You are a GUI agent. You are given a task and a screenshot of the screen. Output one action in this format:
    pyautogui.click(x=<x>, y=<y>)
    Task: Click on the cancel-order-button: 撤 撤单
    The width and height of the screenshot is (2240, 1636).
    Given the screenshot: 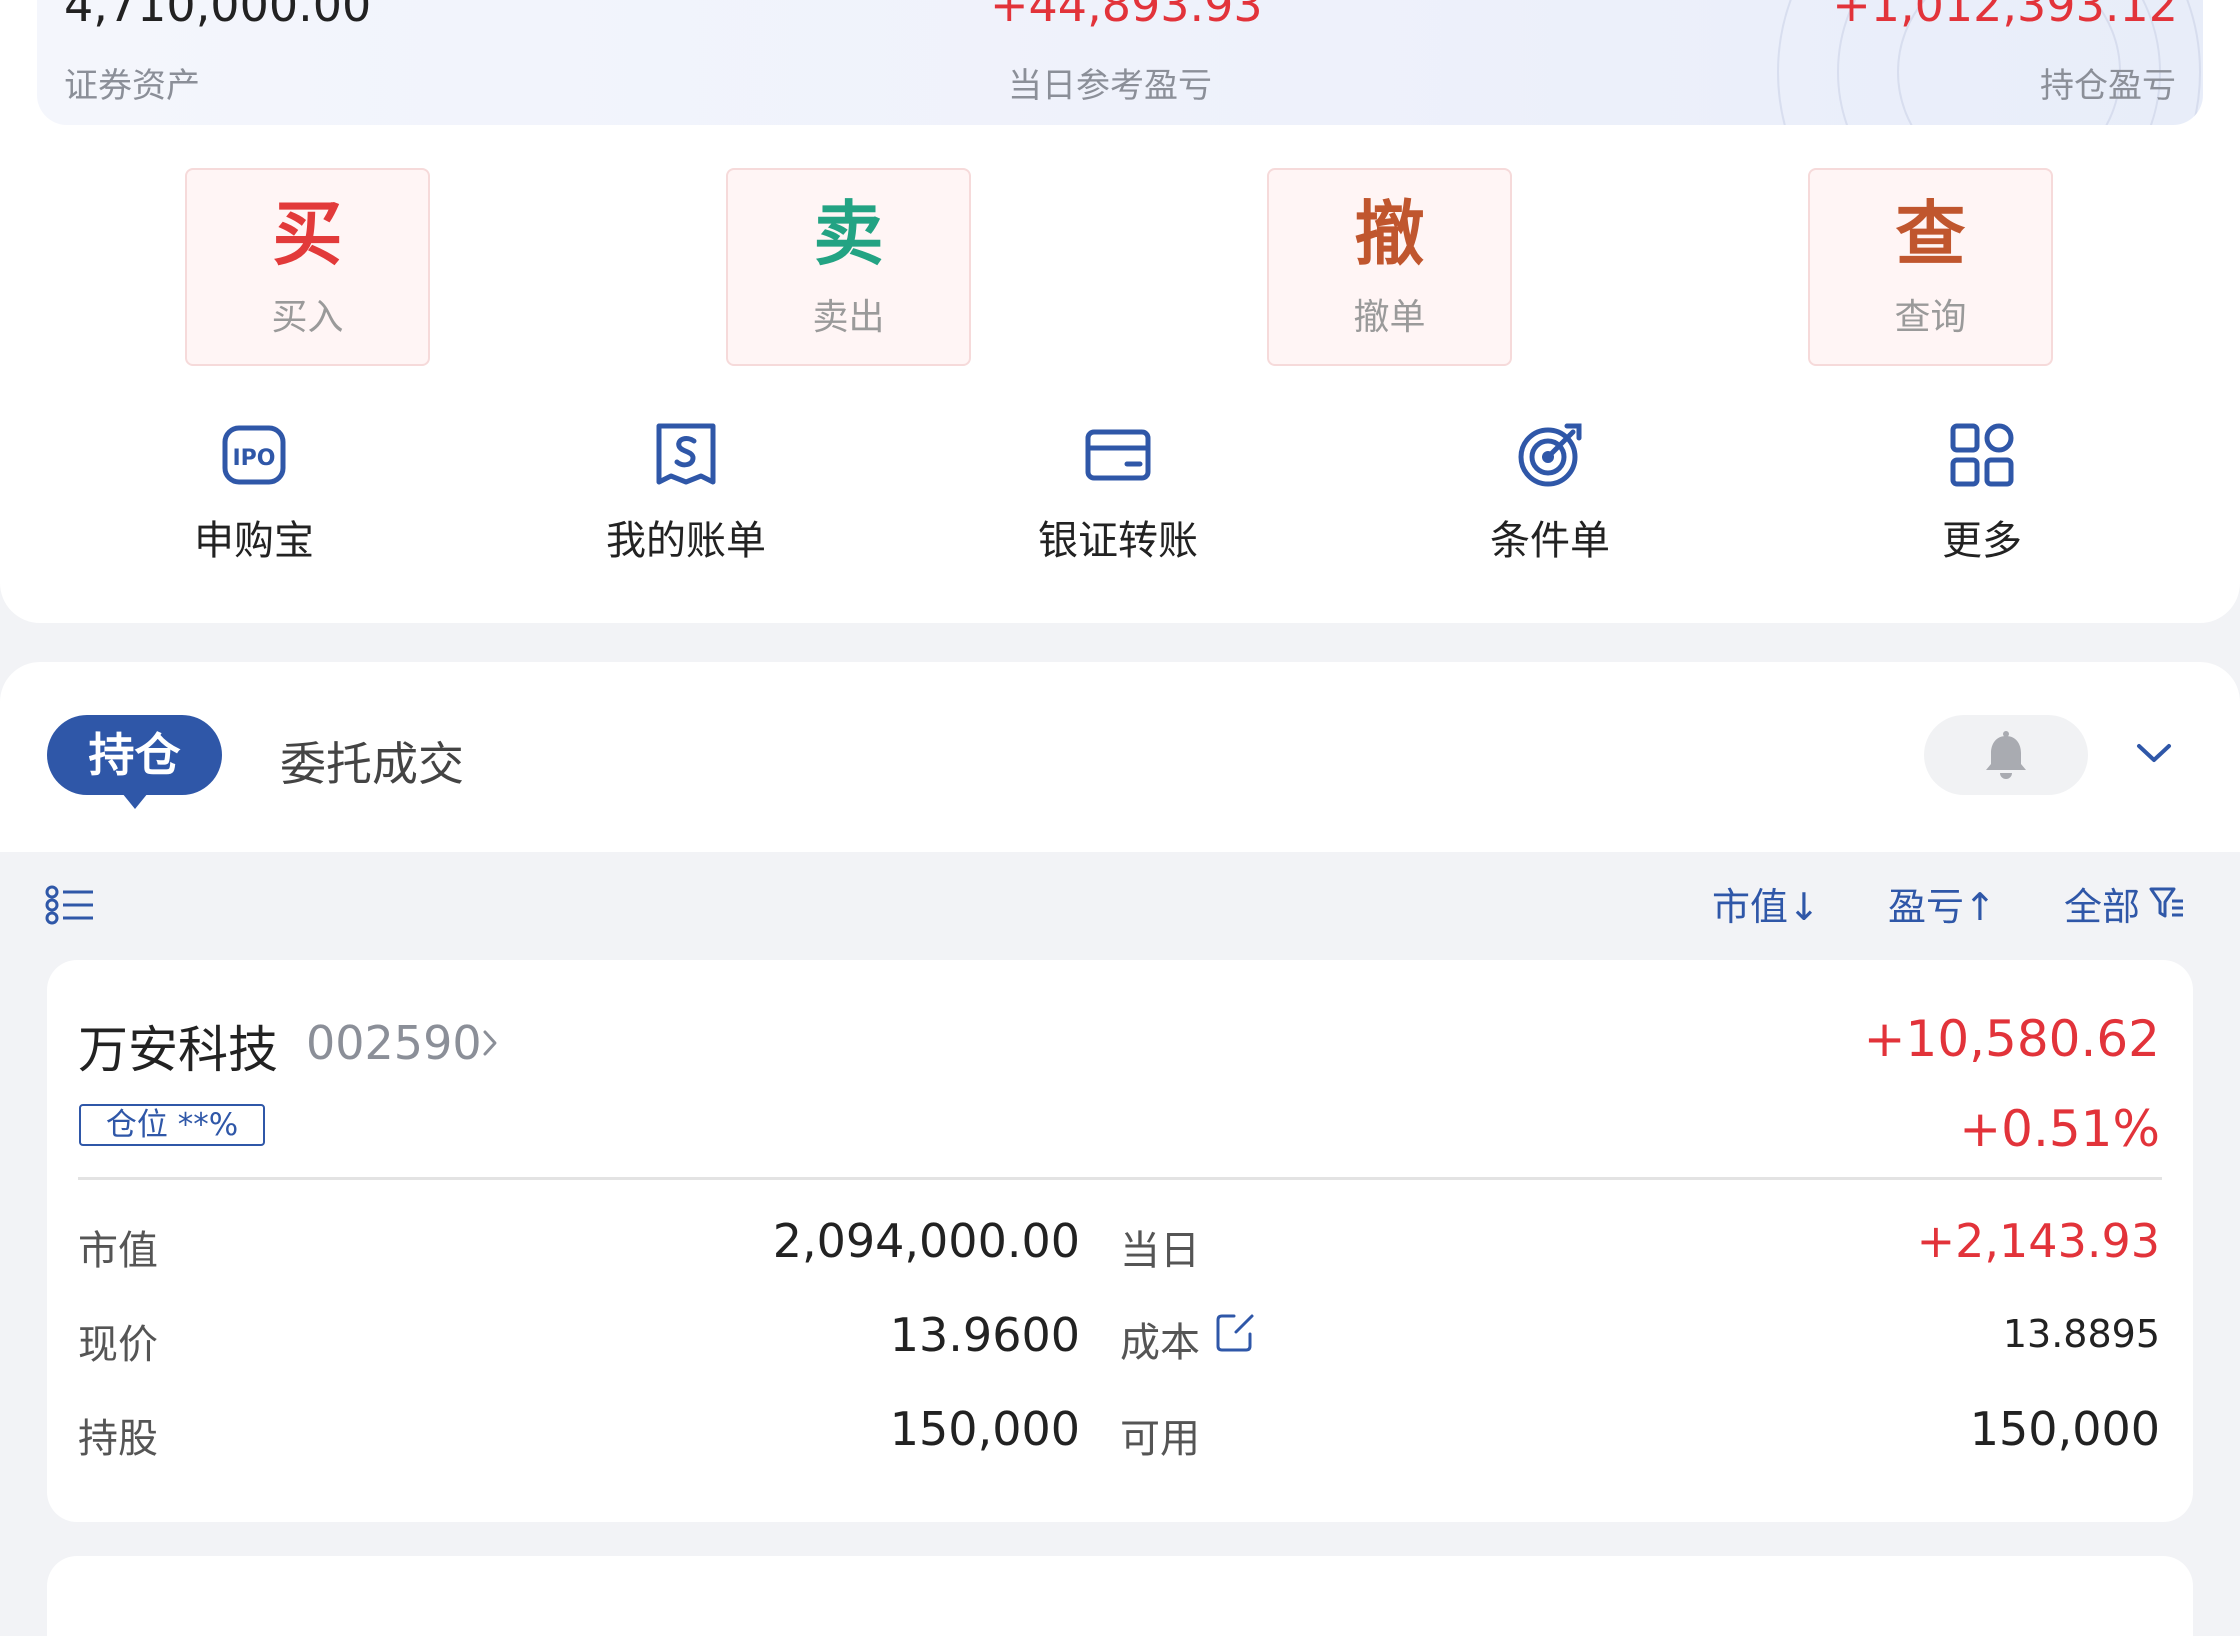 What is the action you would take?
    pyautogui.click(x=1389, y=267)
    